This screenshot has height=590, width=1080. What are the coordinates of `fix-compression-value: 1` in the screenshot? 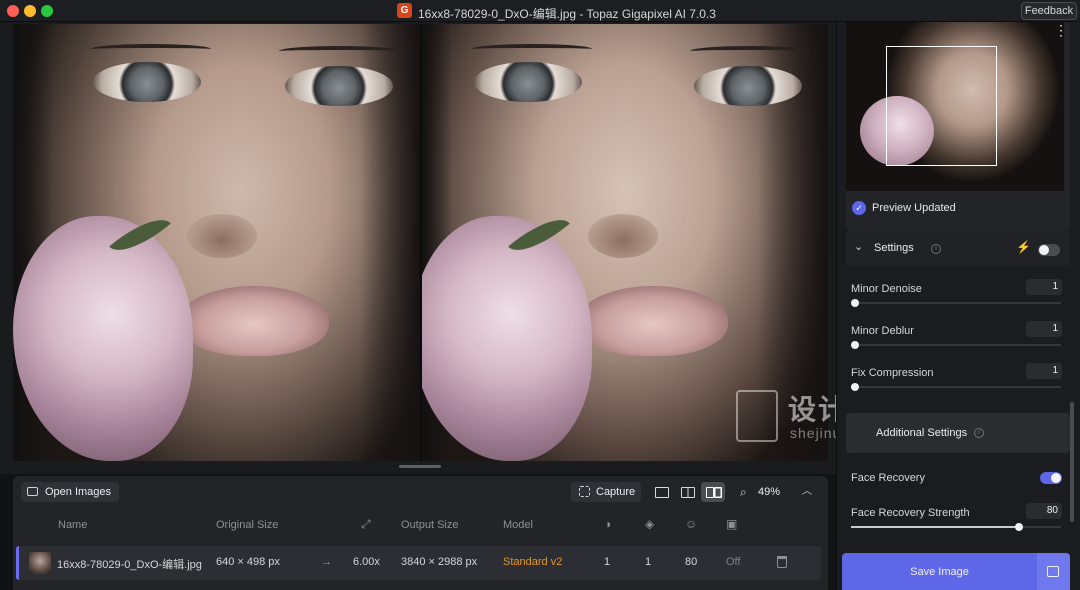 It's located at (1044, 371).